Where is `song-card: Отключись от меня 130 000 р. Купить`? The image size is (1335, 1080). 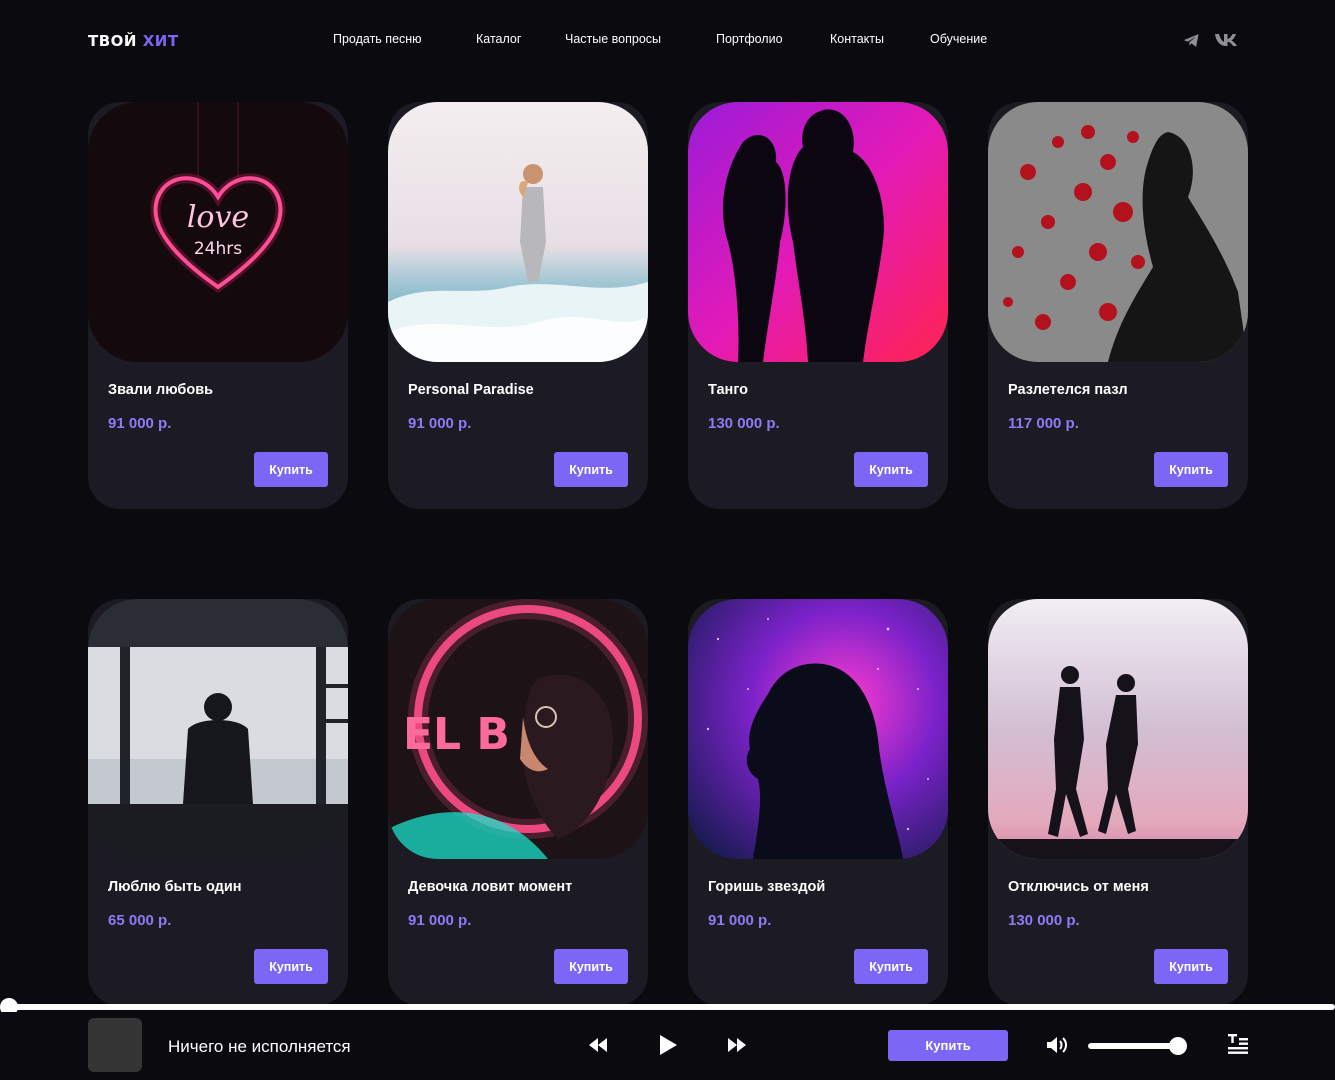 song-card: Отключись от меня 130 000 р. Купить is located at coordinates (1118, 802).